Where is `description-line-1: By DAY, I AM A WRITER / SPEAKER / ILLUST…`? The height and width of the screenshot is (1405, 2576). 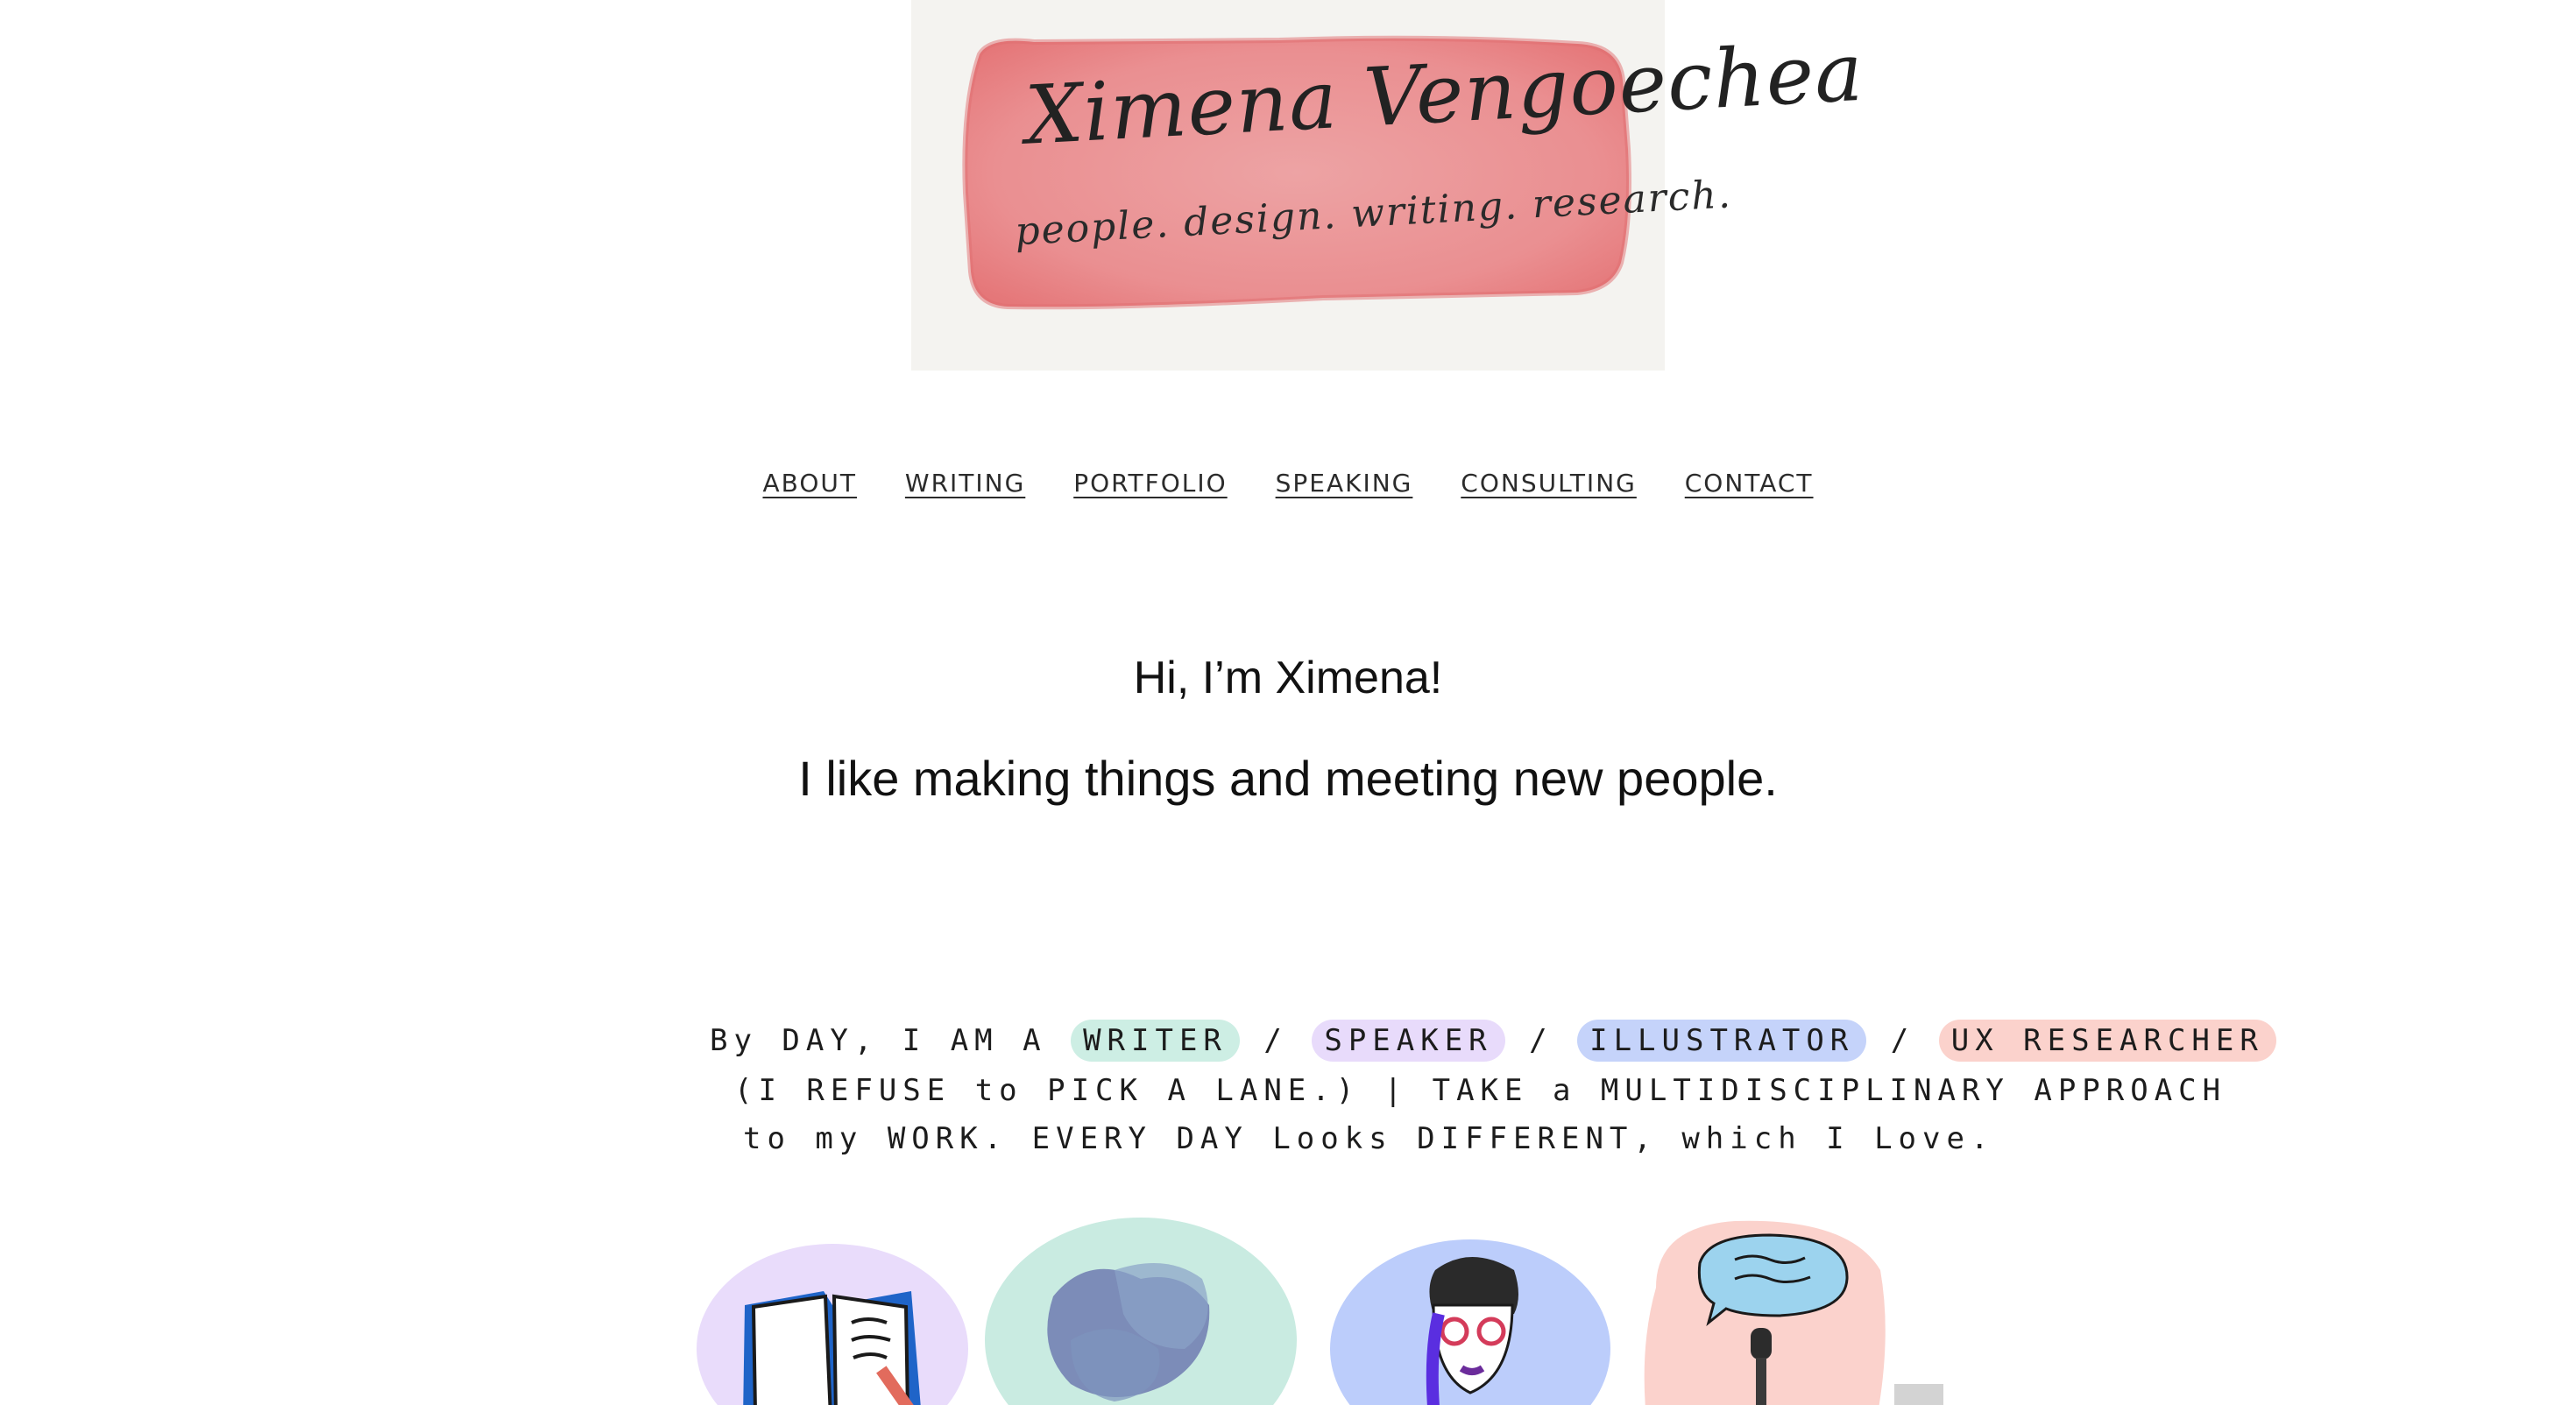
description-line-1: By DAY, I AM A WRITER / SPEAKER / ILLUST… is located at coordinates (1493, 1041).